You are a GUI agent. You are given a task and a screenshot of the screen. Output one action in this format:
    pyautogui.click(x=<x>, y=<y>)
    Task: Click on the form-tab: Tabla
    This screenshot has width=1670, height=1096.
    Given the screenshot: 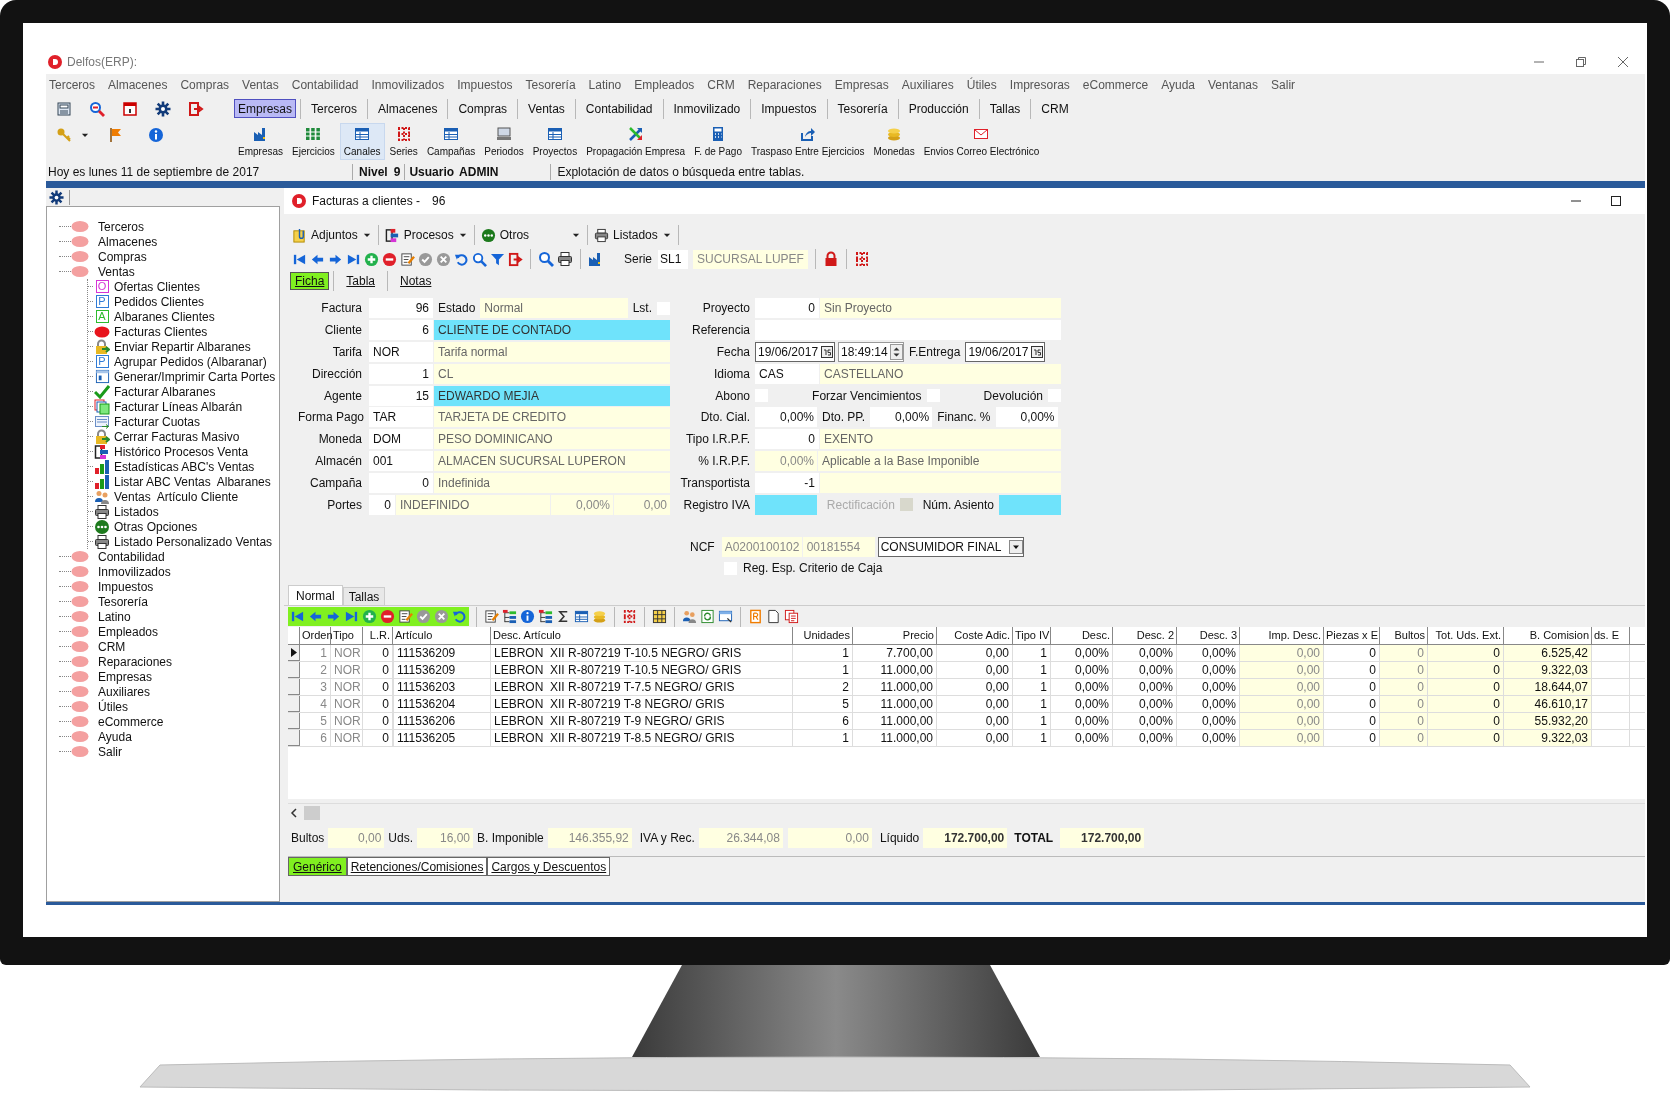 What is the action you would take?
    pyautogui.click(x=361, y=281)
    